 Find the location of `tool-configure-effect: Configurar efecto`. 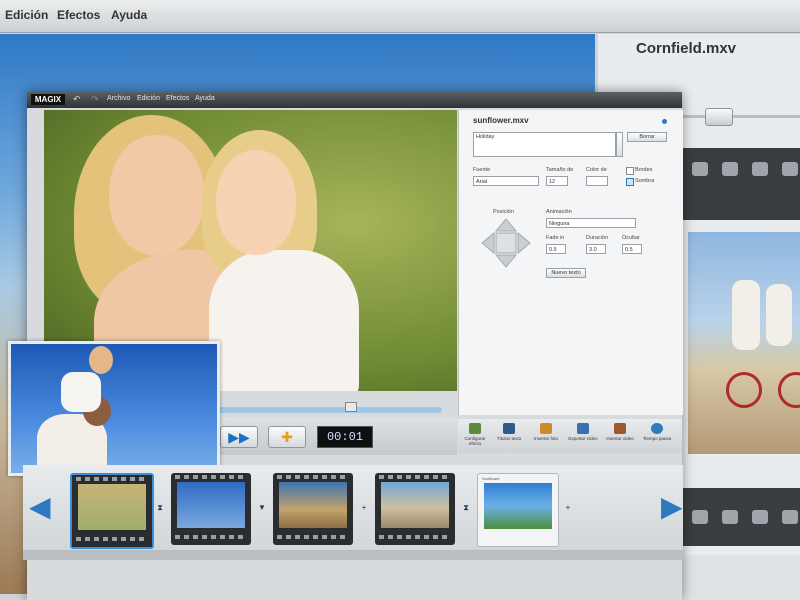

tool-configure-effect: Configurar efecto is located at coordinates (475, 434).